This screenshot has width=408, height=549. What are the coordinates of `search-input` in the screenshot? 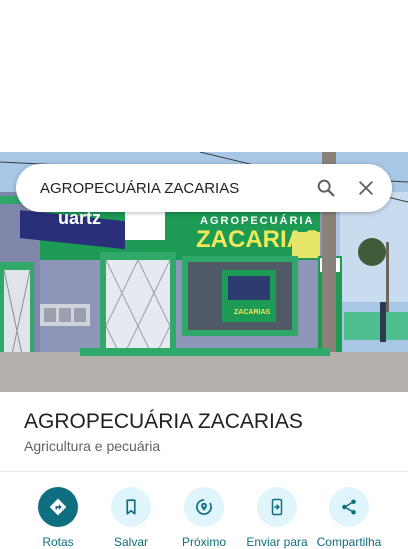 It's located at (161, 188).